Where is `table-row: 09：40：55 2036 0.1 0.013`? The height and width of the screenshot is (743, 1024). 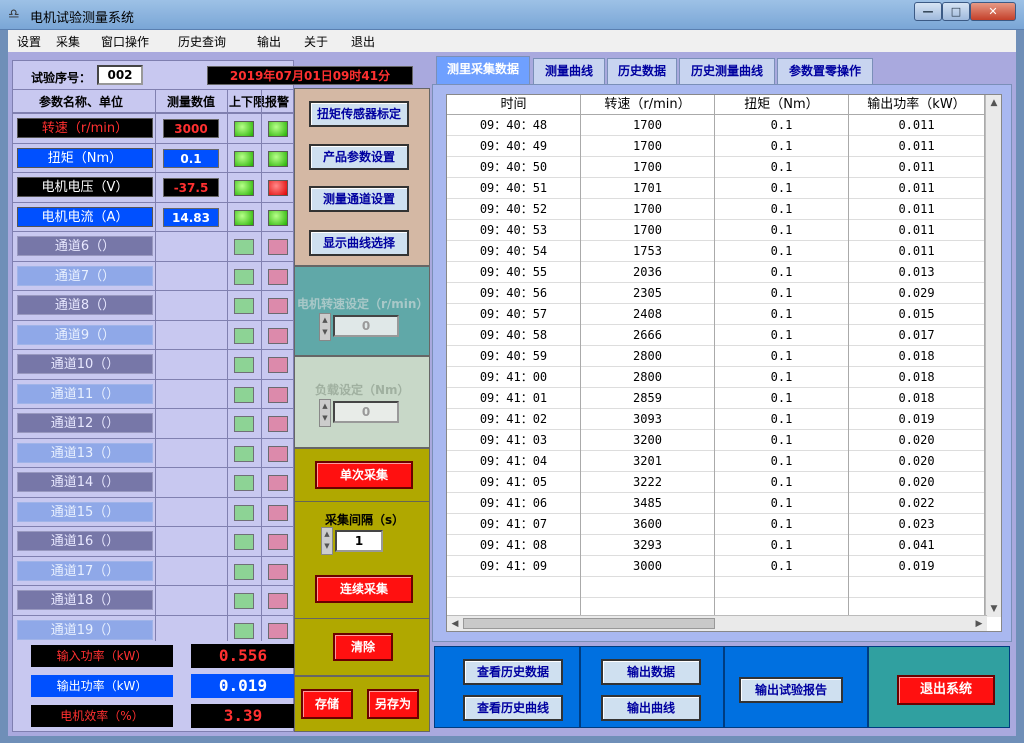
table-row: 09：40：55 2036 0.1 0.013 is located at coordinates (717, 272).